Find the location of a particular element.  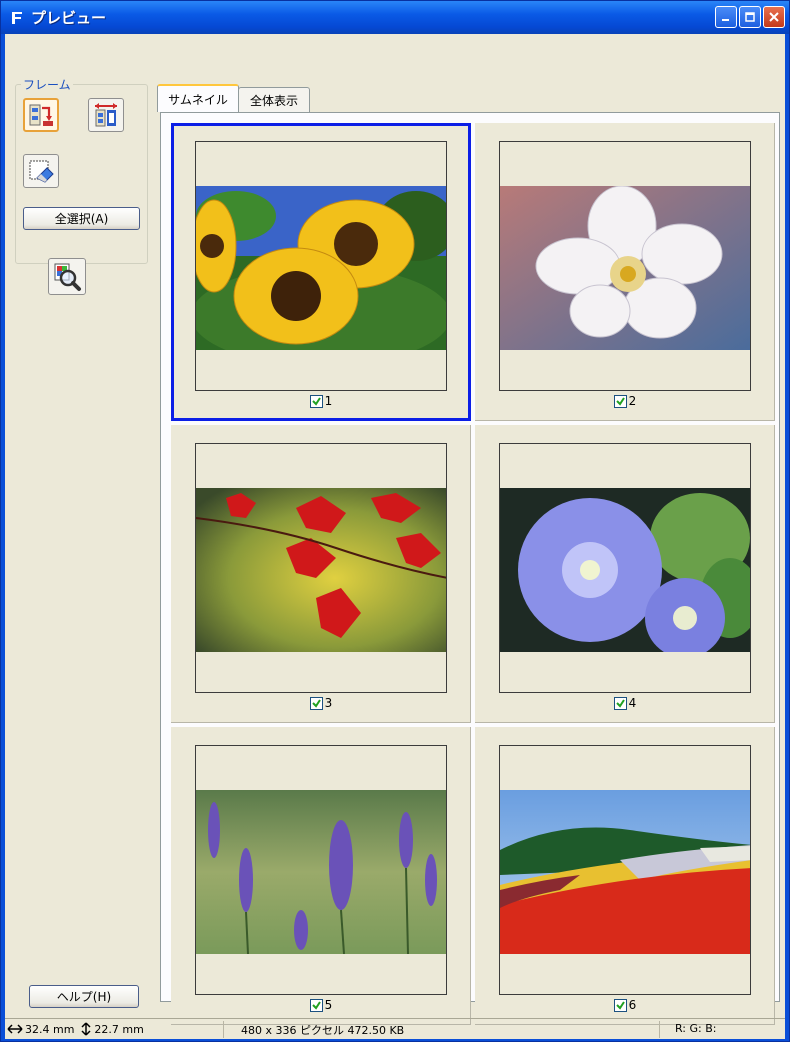

thumbnail-check-row: 4 is located at coordinates (625, 703).